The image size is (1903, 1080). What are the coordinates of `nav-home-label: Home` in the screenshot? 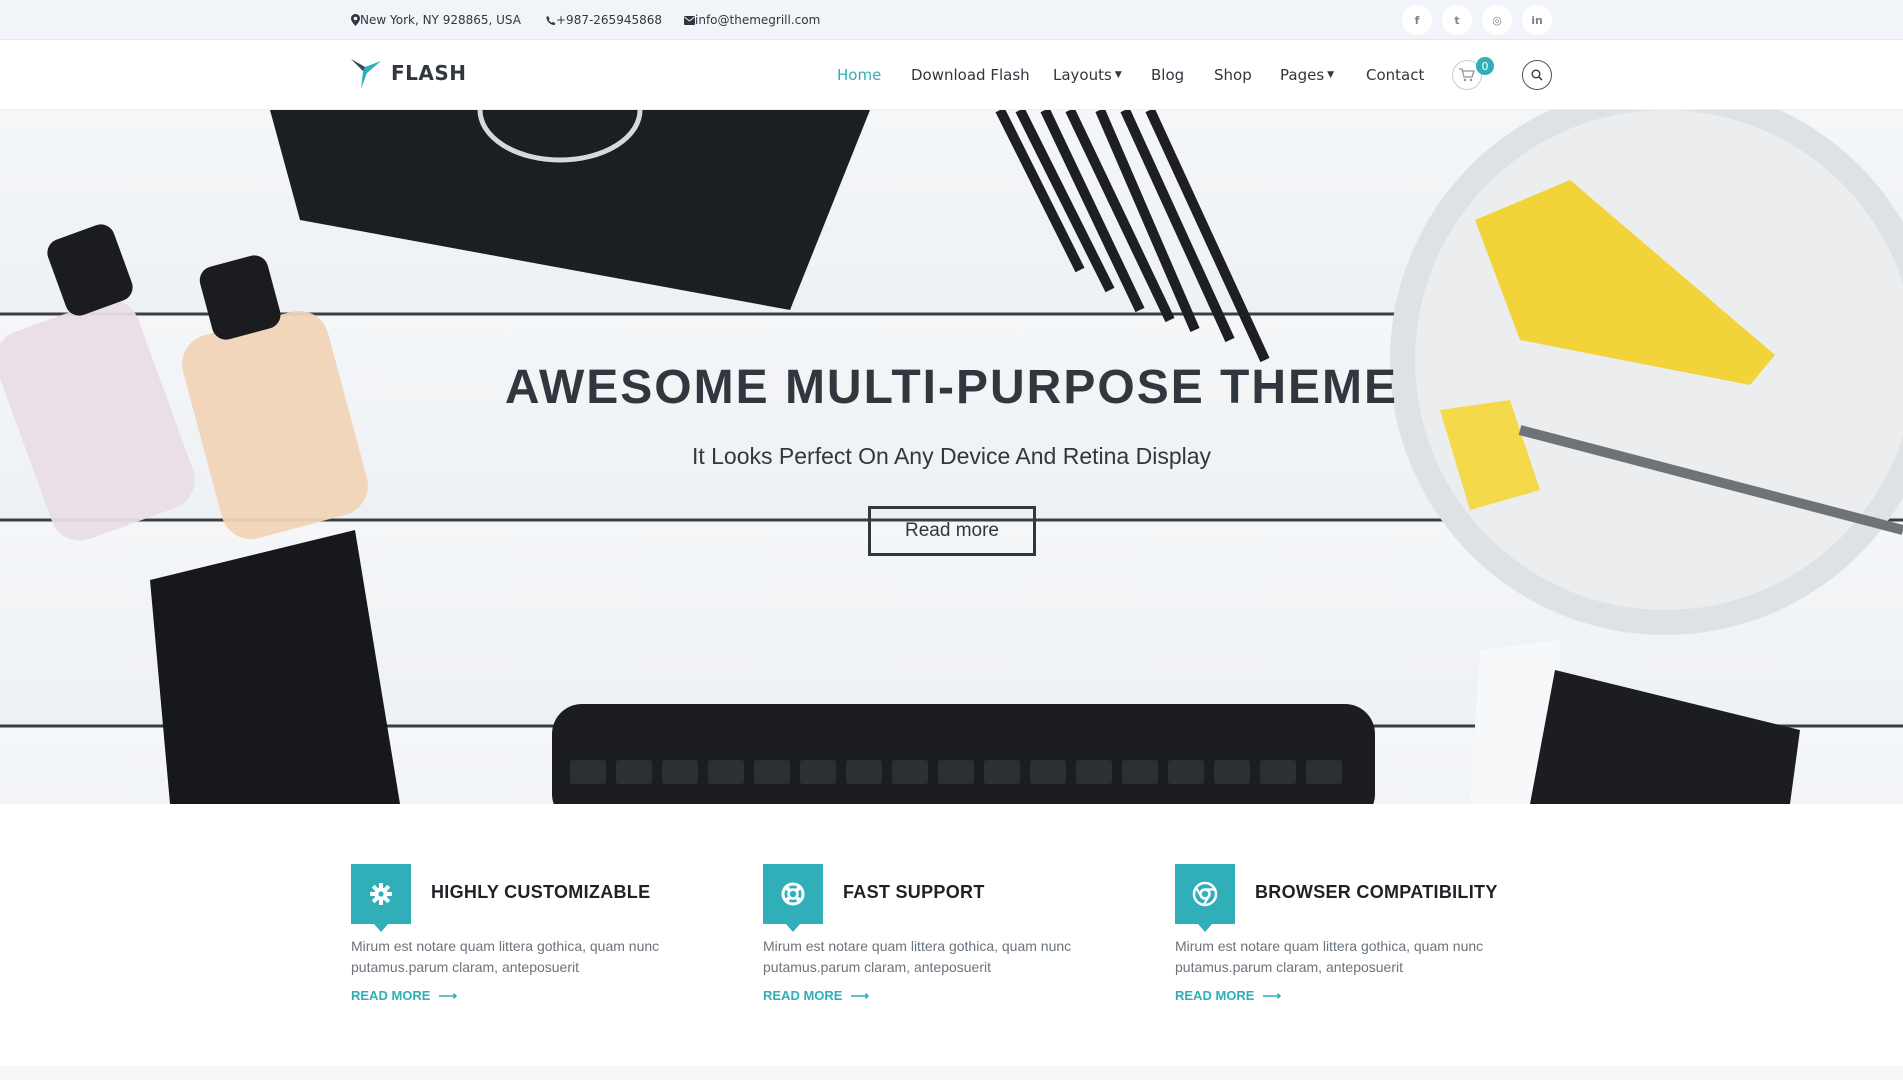 It's located at (859, 75).